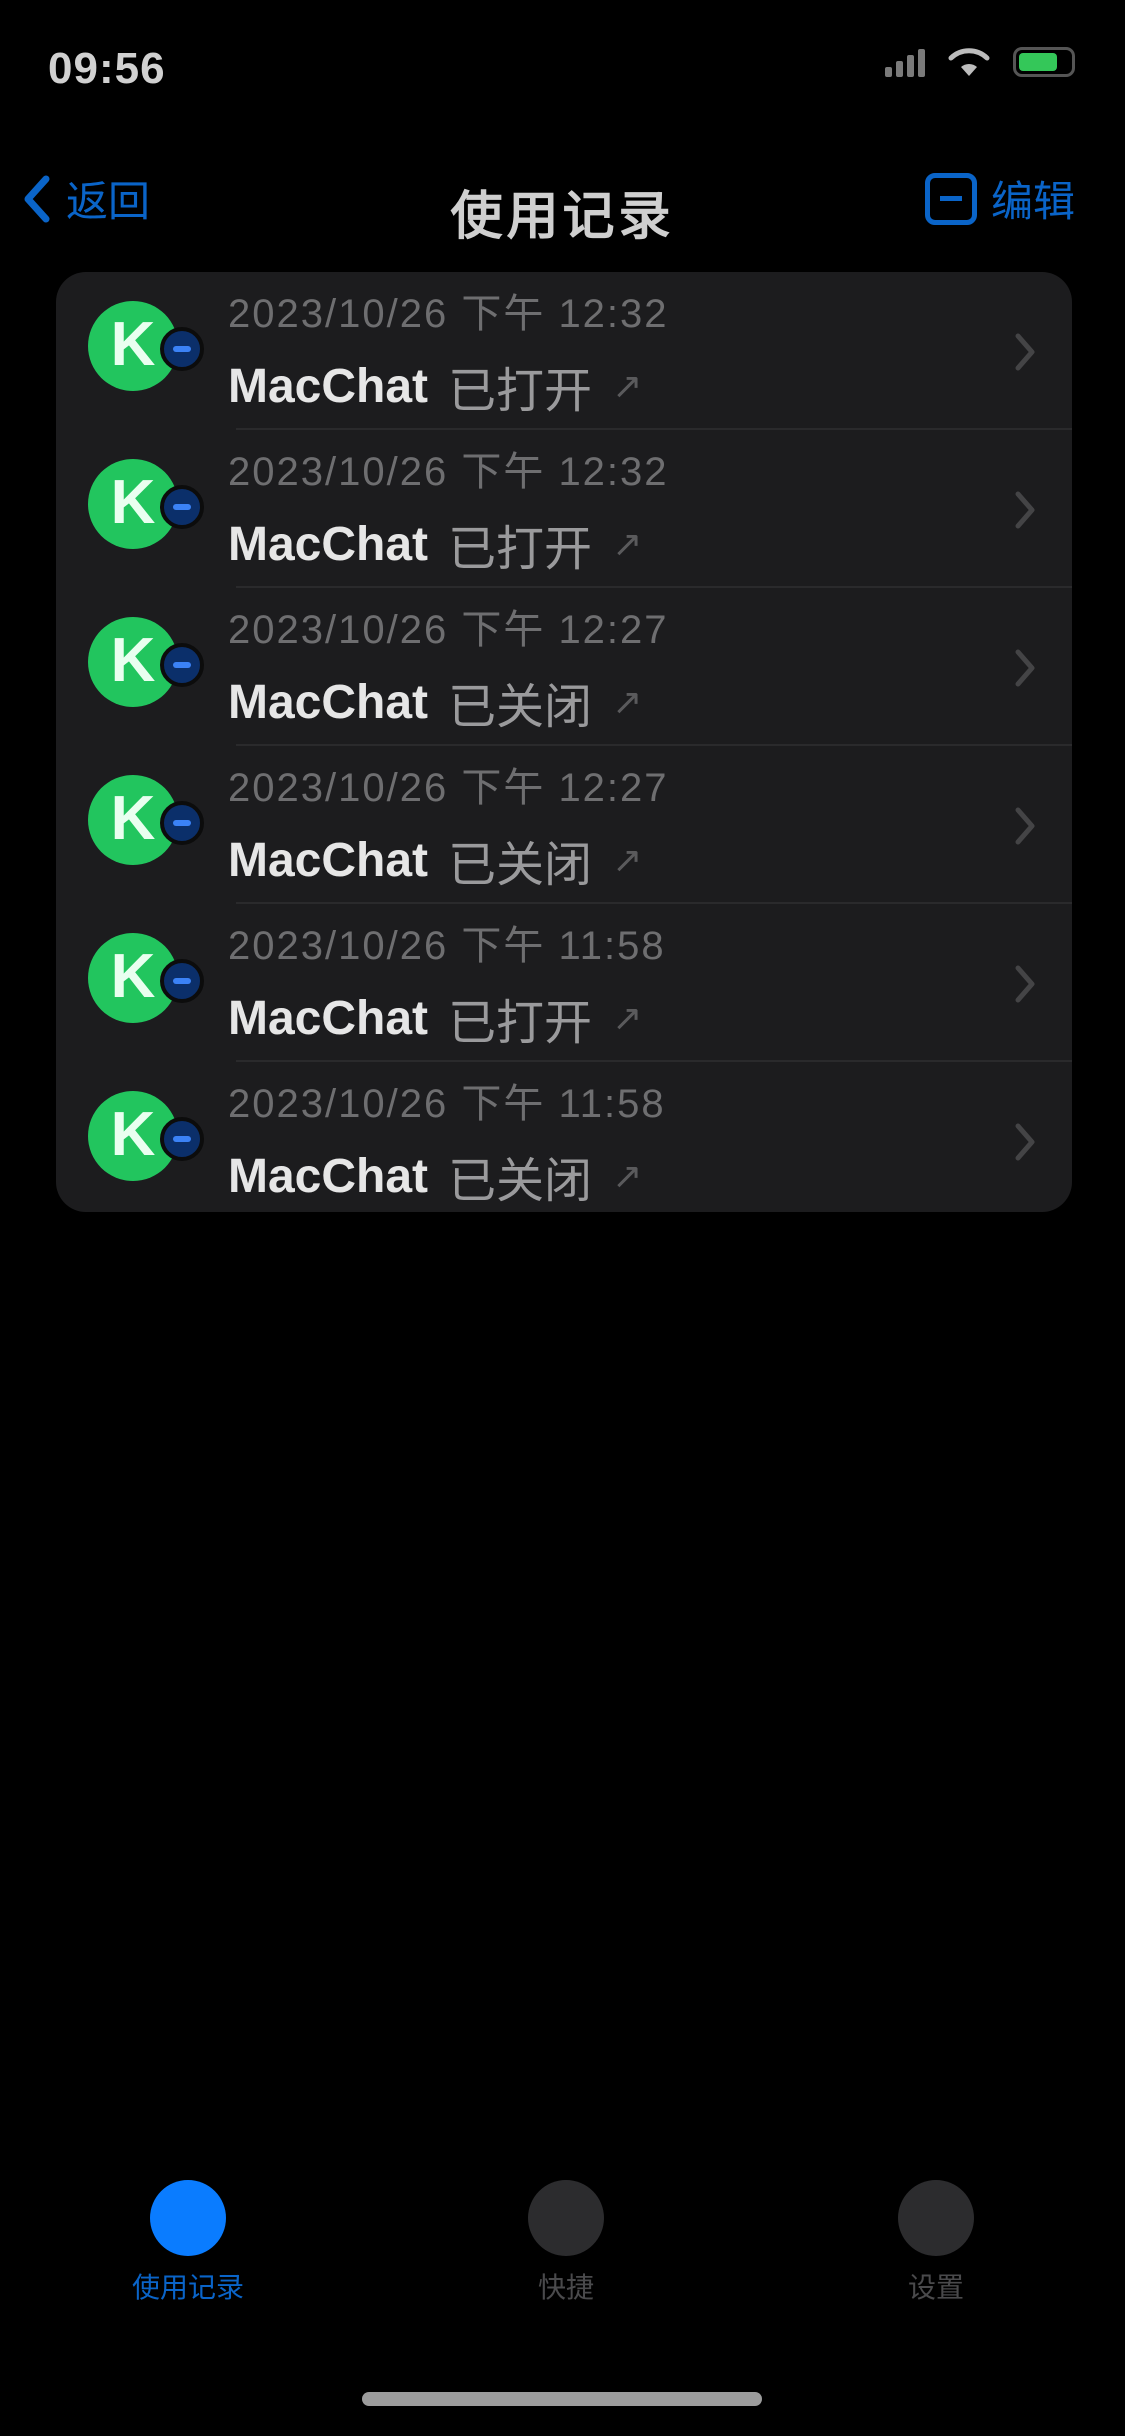  Describe the element at coordinates (188, 2218) in the screenshot. I see `history-tab-icon` at that location.